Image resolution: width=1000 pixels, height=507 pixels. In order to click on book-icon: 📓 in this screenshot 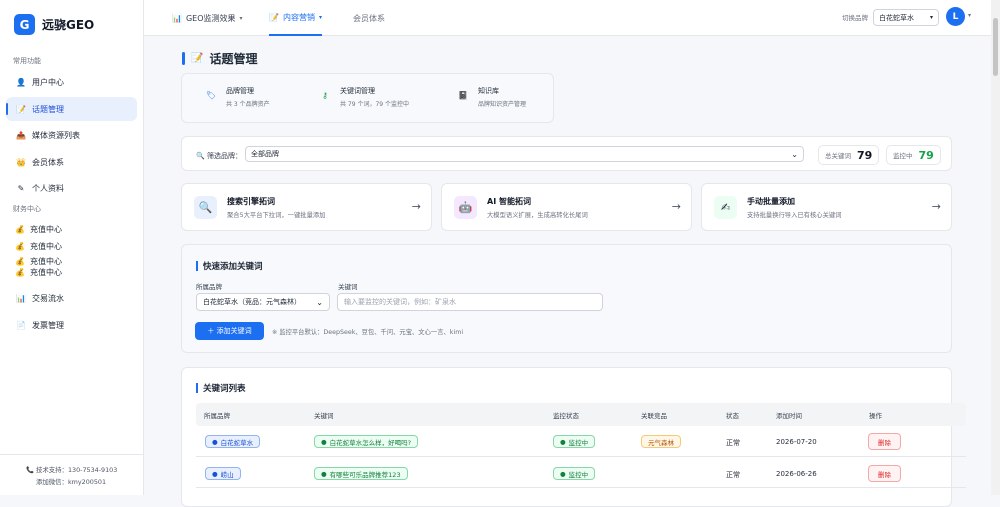, I will do `click(463, 95)`.